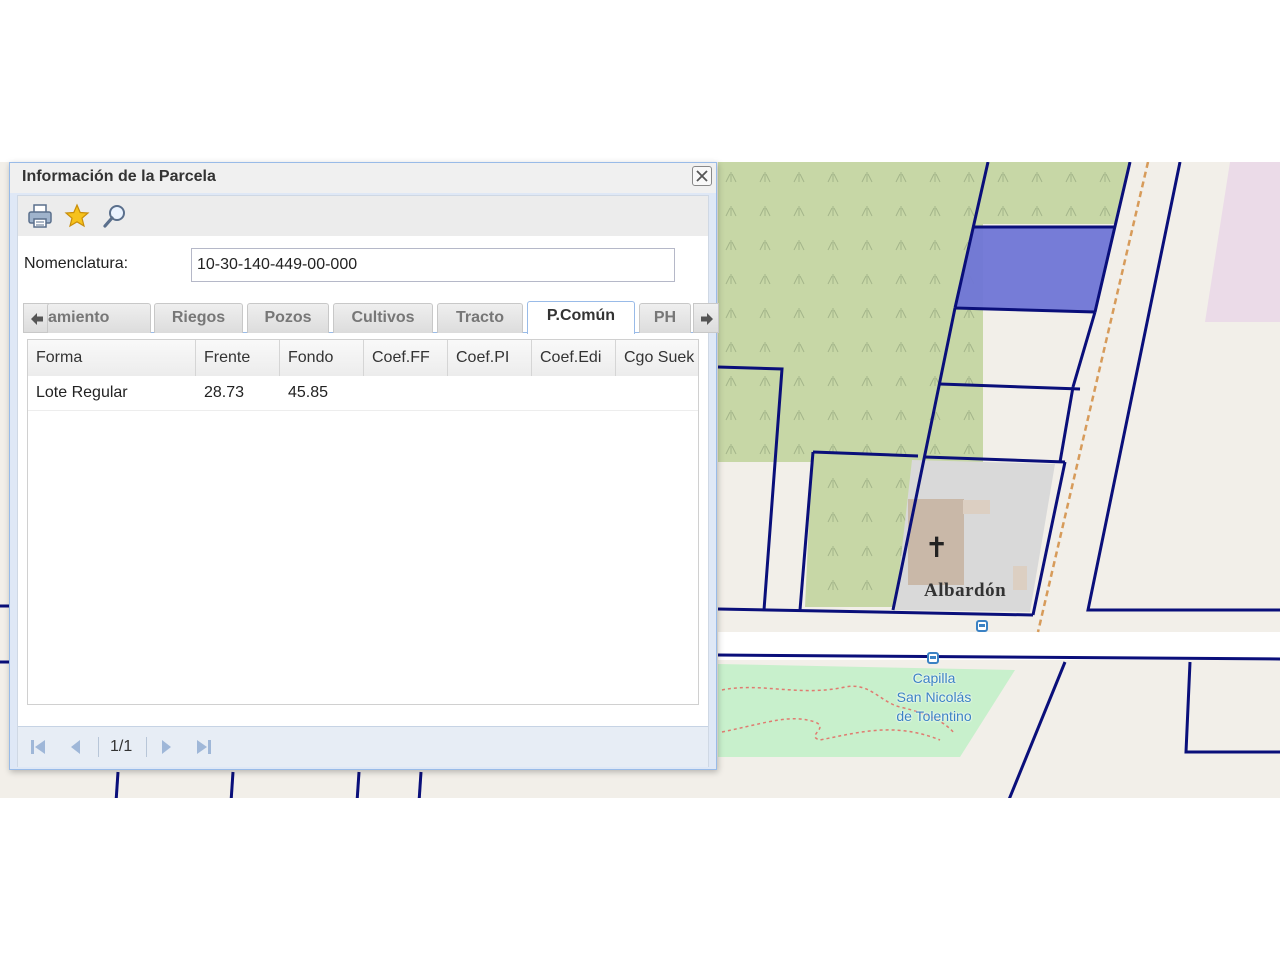 The width and height of the screenshot is (1280, 960). I want to click on close-button, so click(702, 176).